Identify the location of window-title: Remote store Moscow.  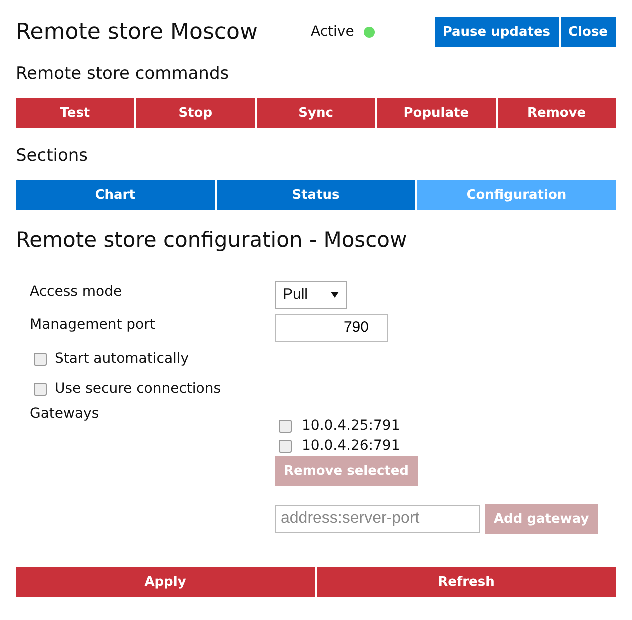
(137, 32).